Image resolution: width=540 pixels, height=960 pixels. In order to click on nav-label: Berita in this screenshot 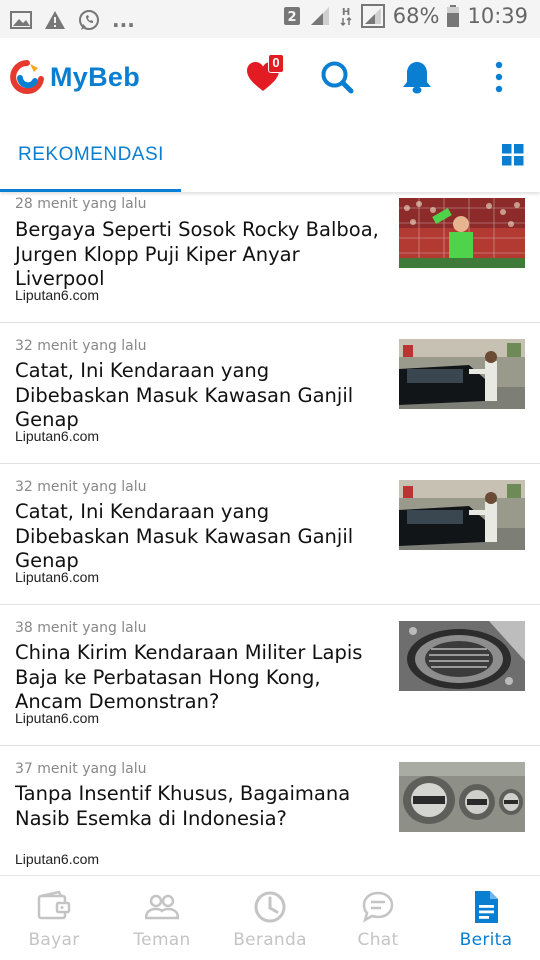, I will do `click(486, 940)`.